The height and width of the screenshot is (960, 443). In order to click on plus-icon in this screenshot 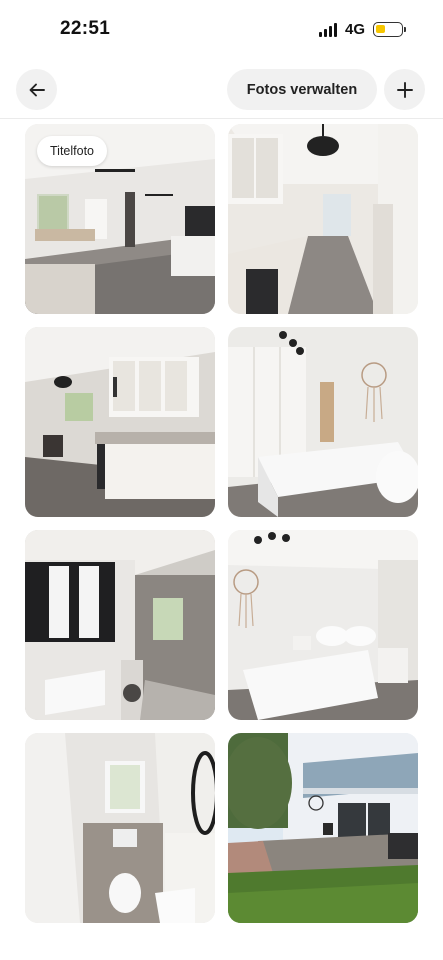, I will do `click(404, 89)`.